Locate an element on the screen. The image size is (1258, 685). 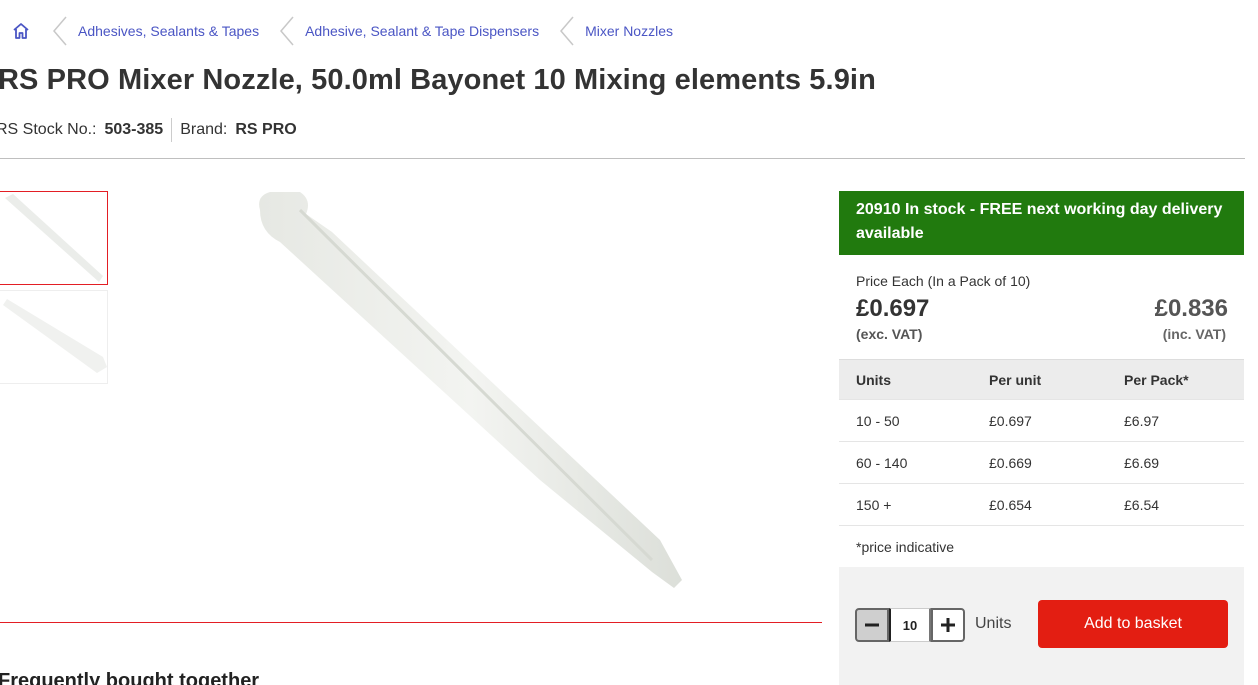
quantity-row: Units Add to basket is located at coordinates (1041, 624).